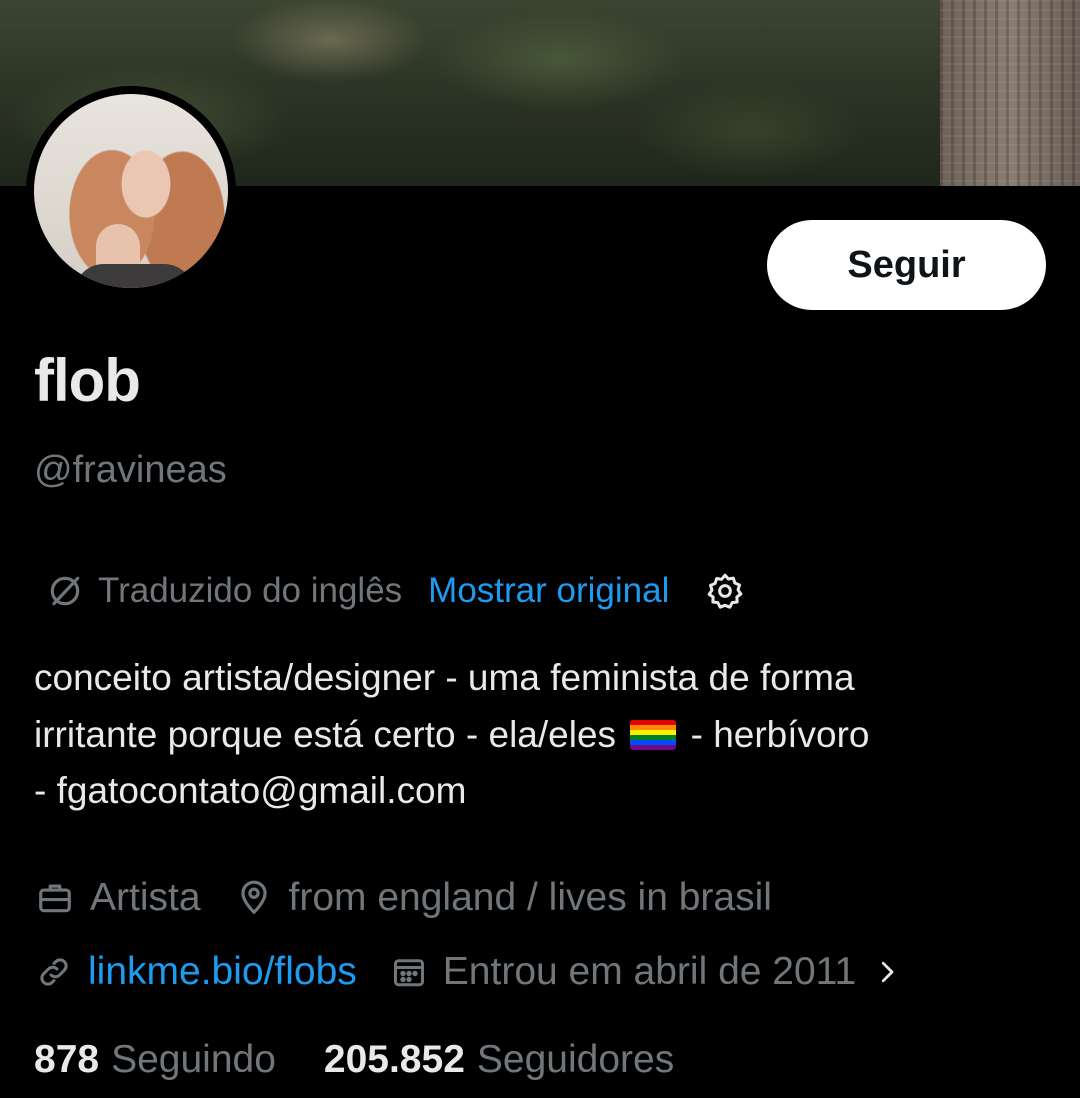 This screenshot has height=1098, width=1080. I want to click on followers-stat: 205.852 Seguidores, so click(499, 1060).